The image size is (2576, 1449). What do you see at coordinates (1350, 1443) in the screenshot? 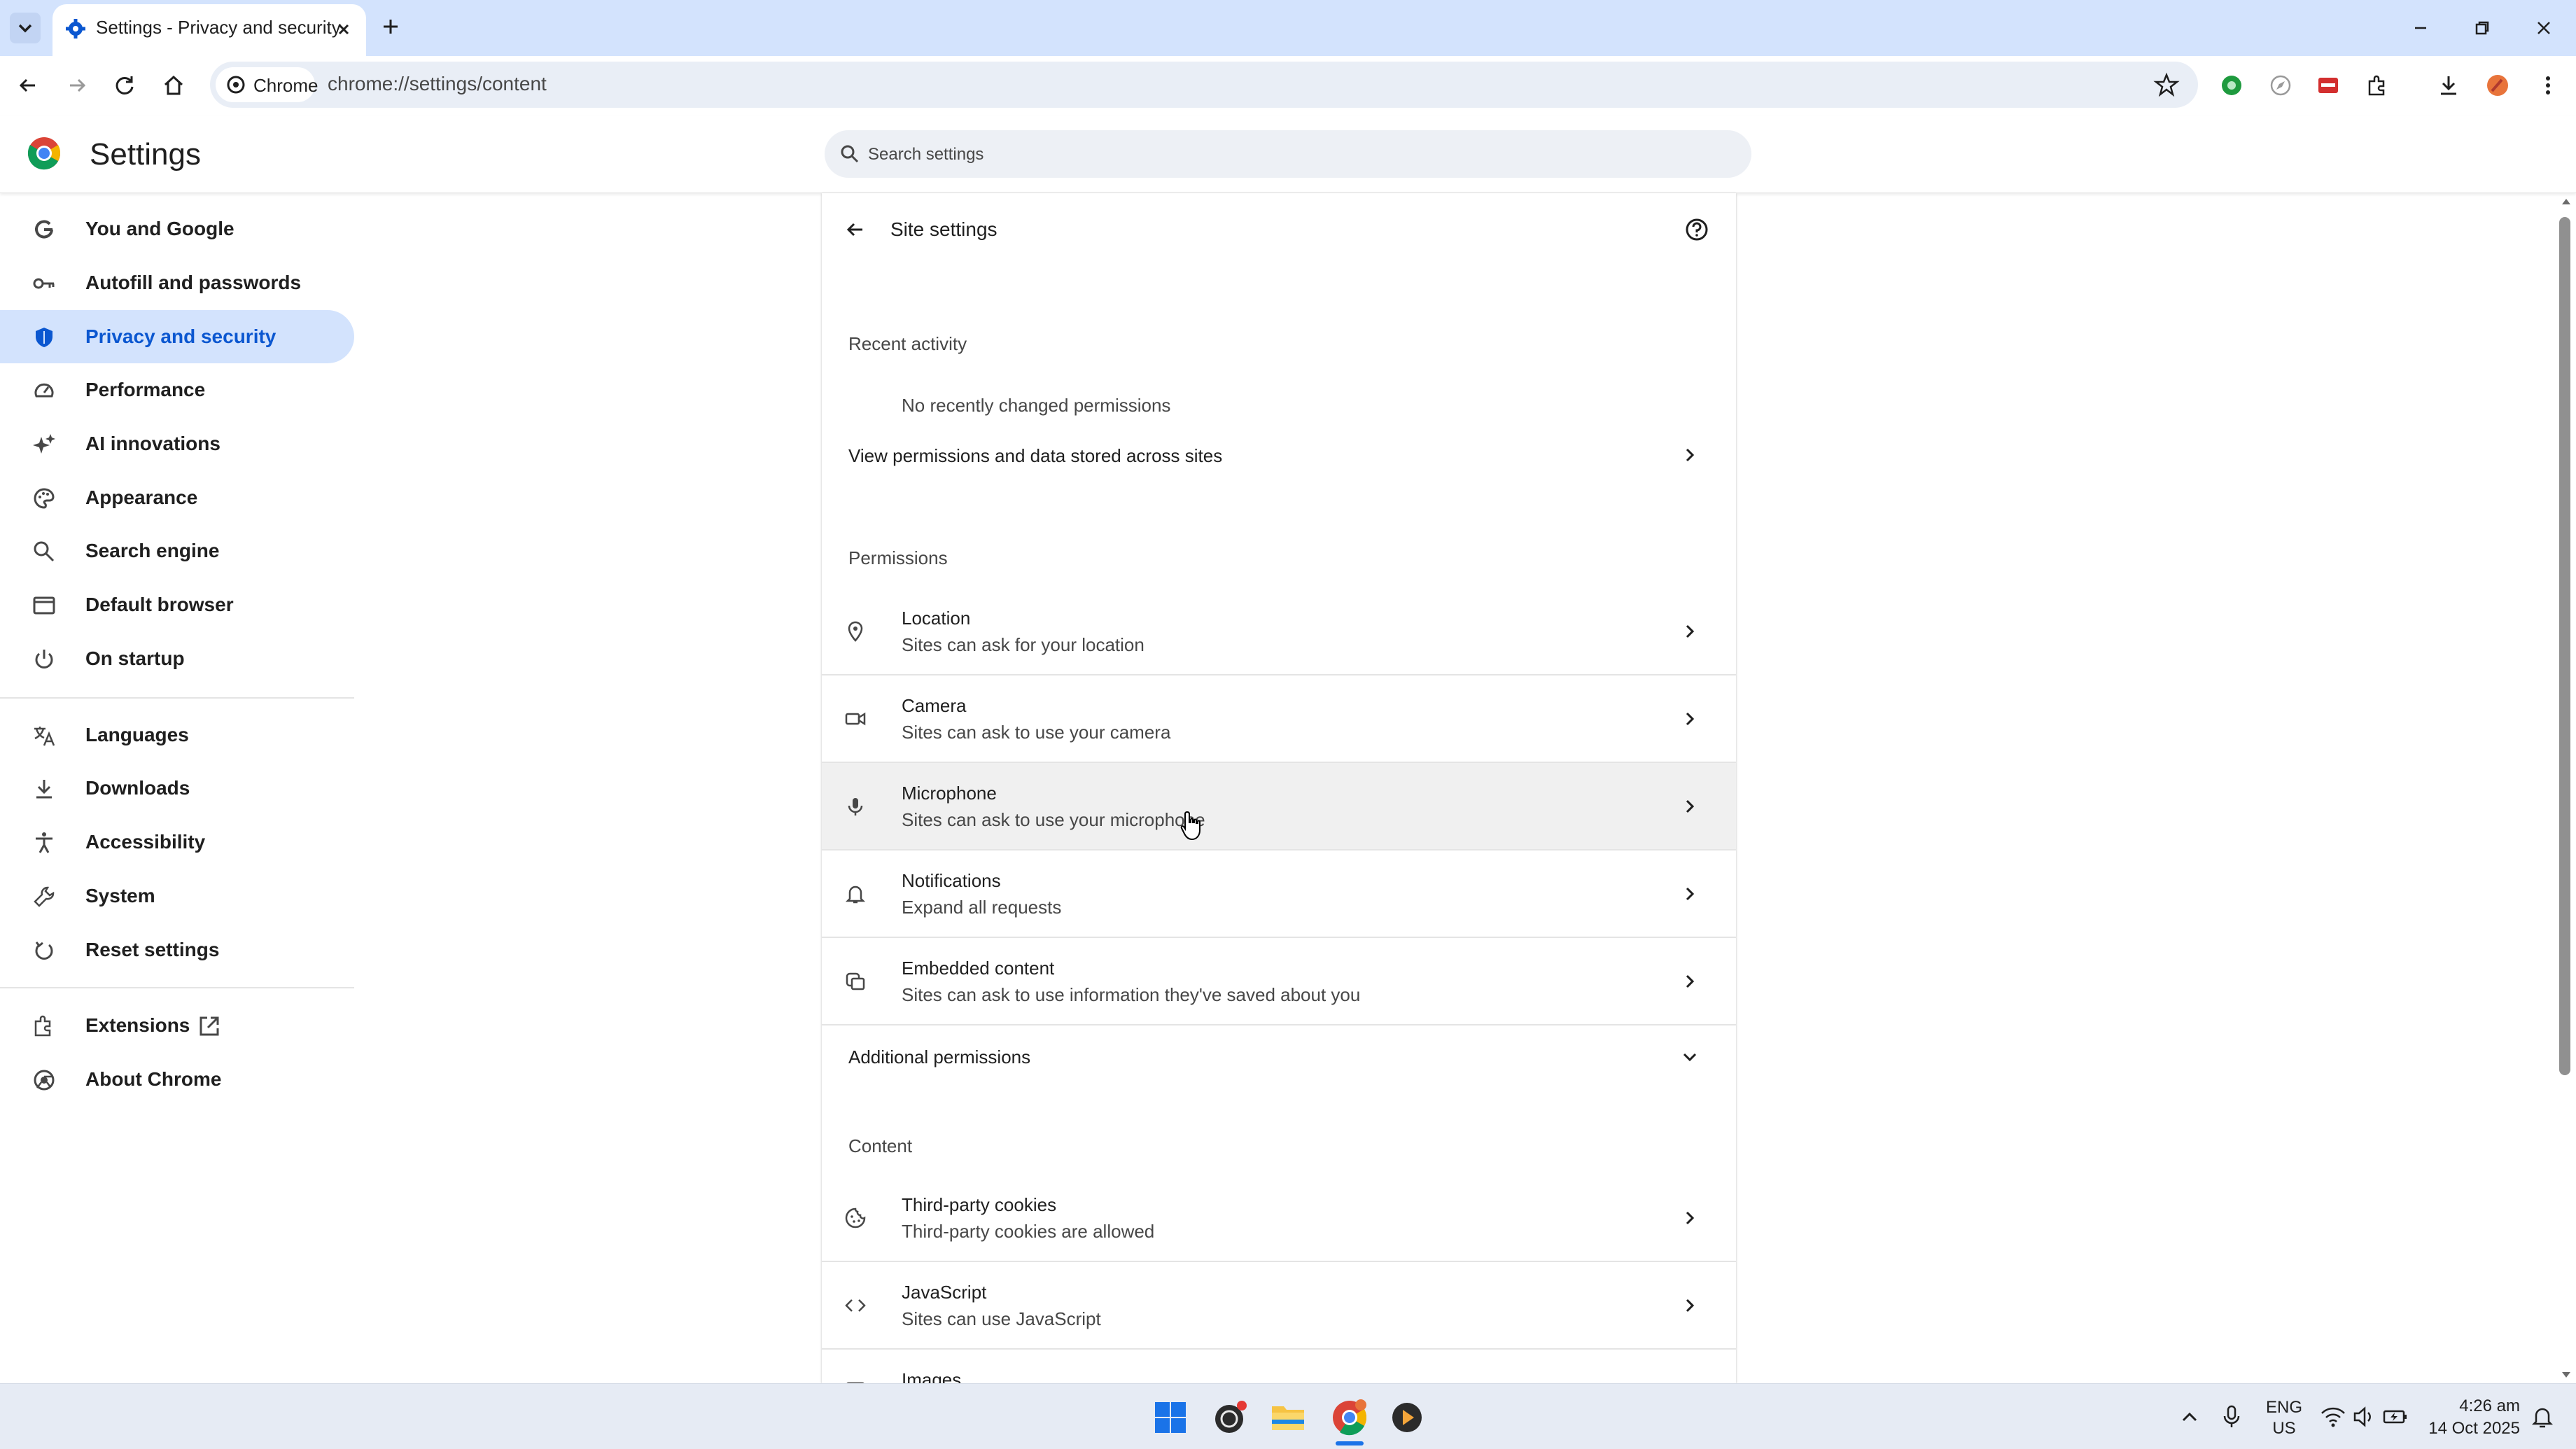
I see `chrome-active-indicator` at bounding box center [1350, 1443].